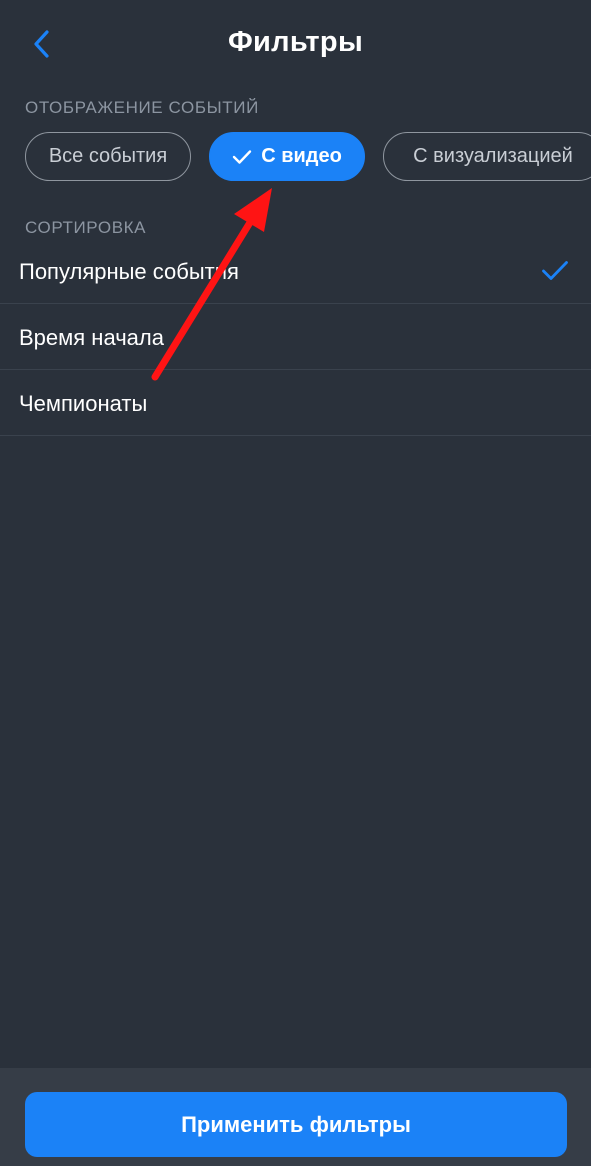 This screenshot has height=1166, width=591. I want to click on chip-with-video: С видео, so click(287, 156).